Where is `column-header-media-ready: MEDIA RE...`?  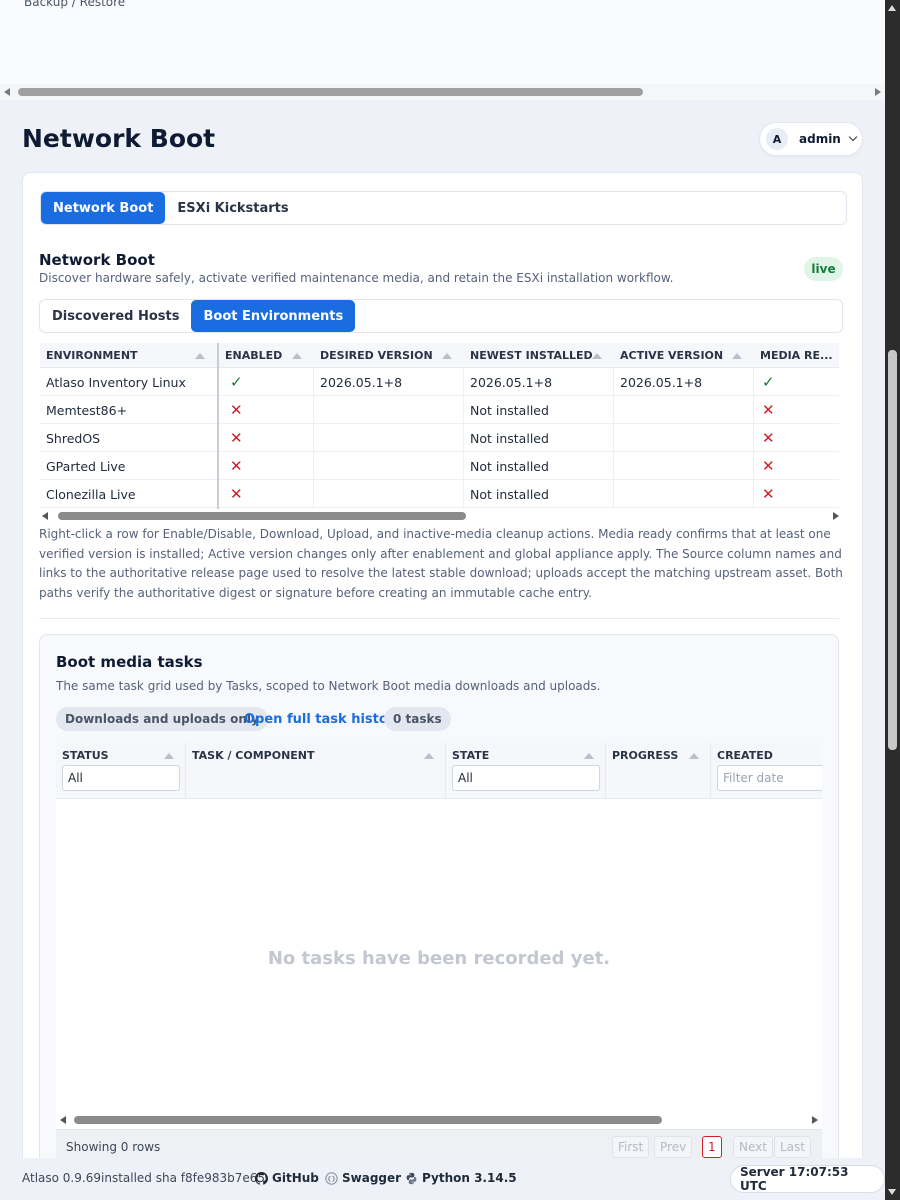
column-header-media-ready: MEDIA RE... is located at coordinates (796, 355).